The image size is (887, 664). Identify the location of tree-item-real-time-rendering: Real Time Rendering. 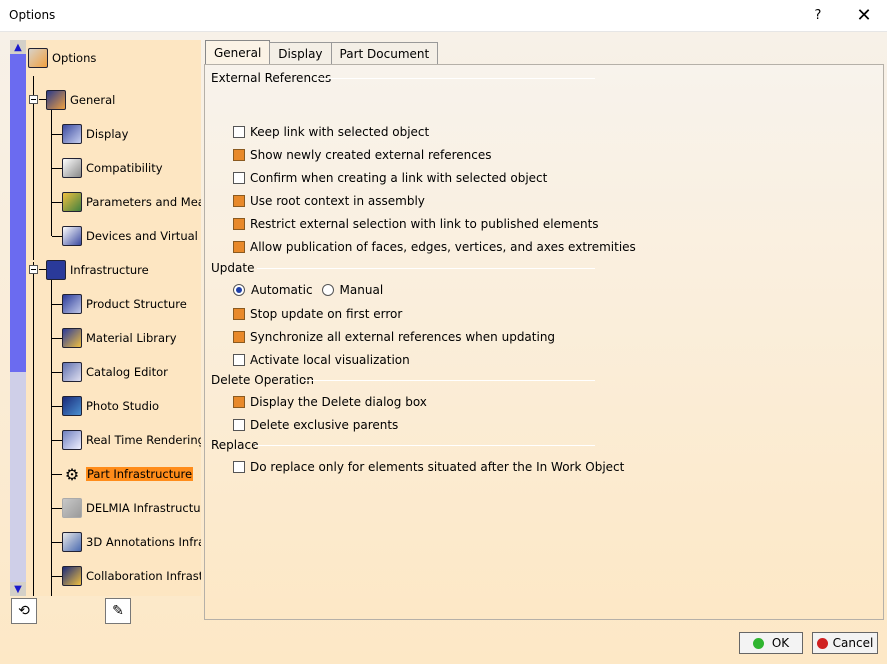
(131, 440).